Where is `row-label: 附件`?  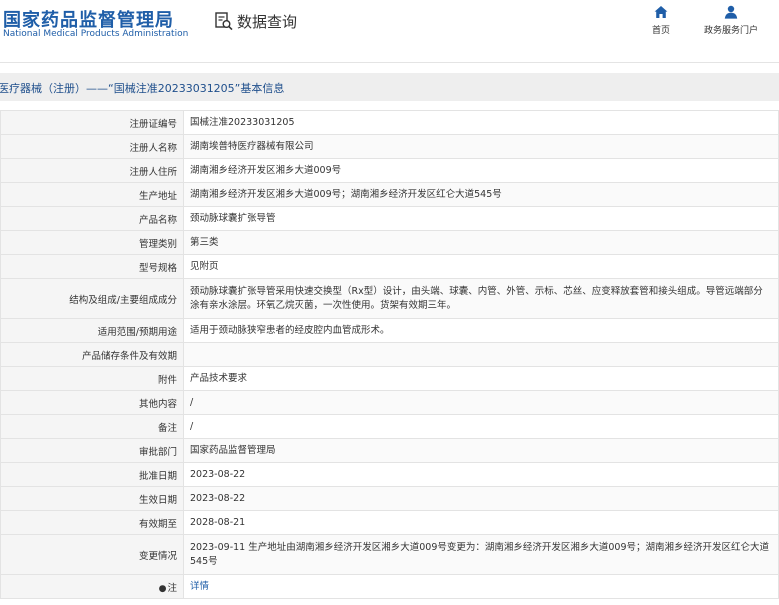 row-label: 附件 is located at coordinates (92, 378).